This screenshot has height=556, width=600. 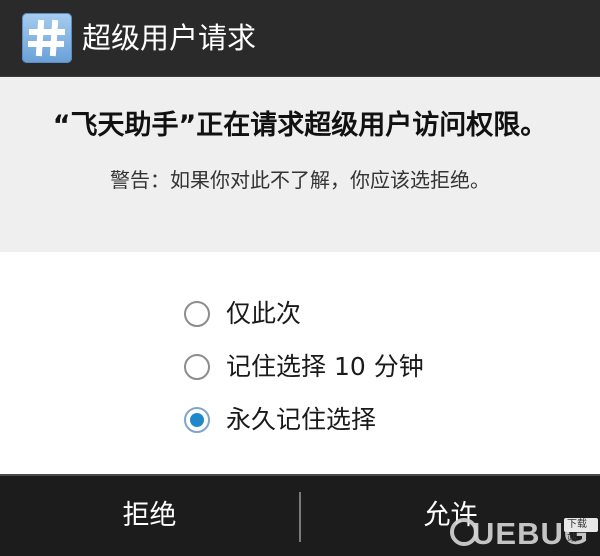 What do you see at coordinates (169, 38) in the screenshot?
I see `dialog-title: 超级用户请求` at bounding box center [169, 38].